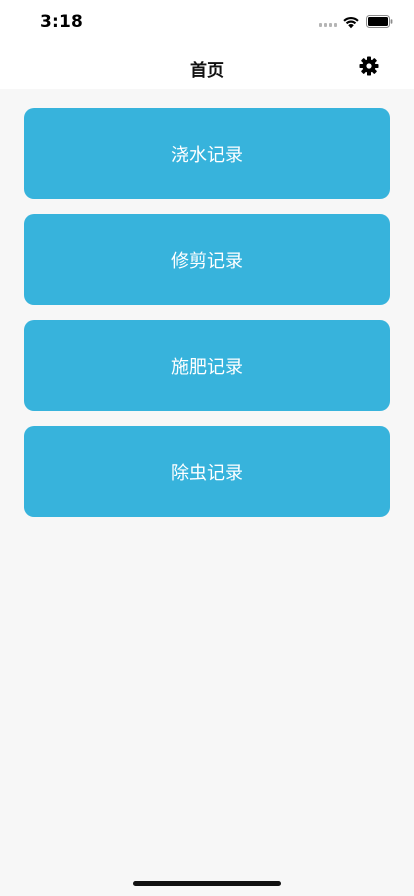 The height and width of the screenshot is (896, 414). What do you see at coordinates (207, 71) in the screenshot?
I see `page-title: 首页` at bounding box center [207, 71].